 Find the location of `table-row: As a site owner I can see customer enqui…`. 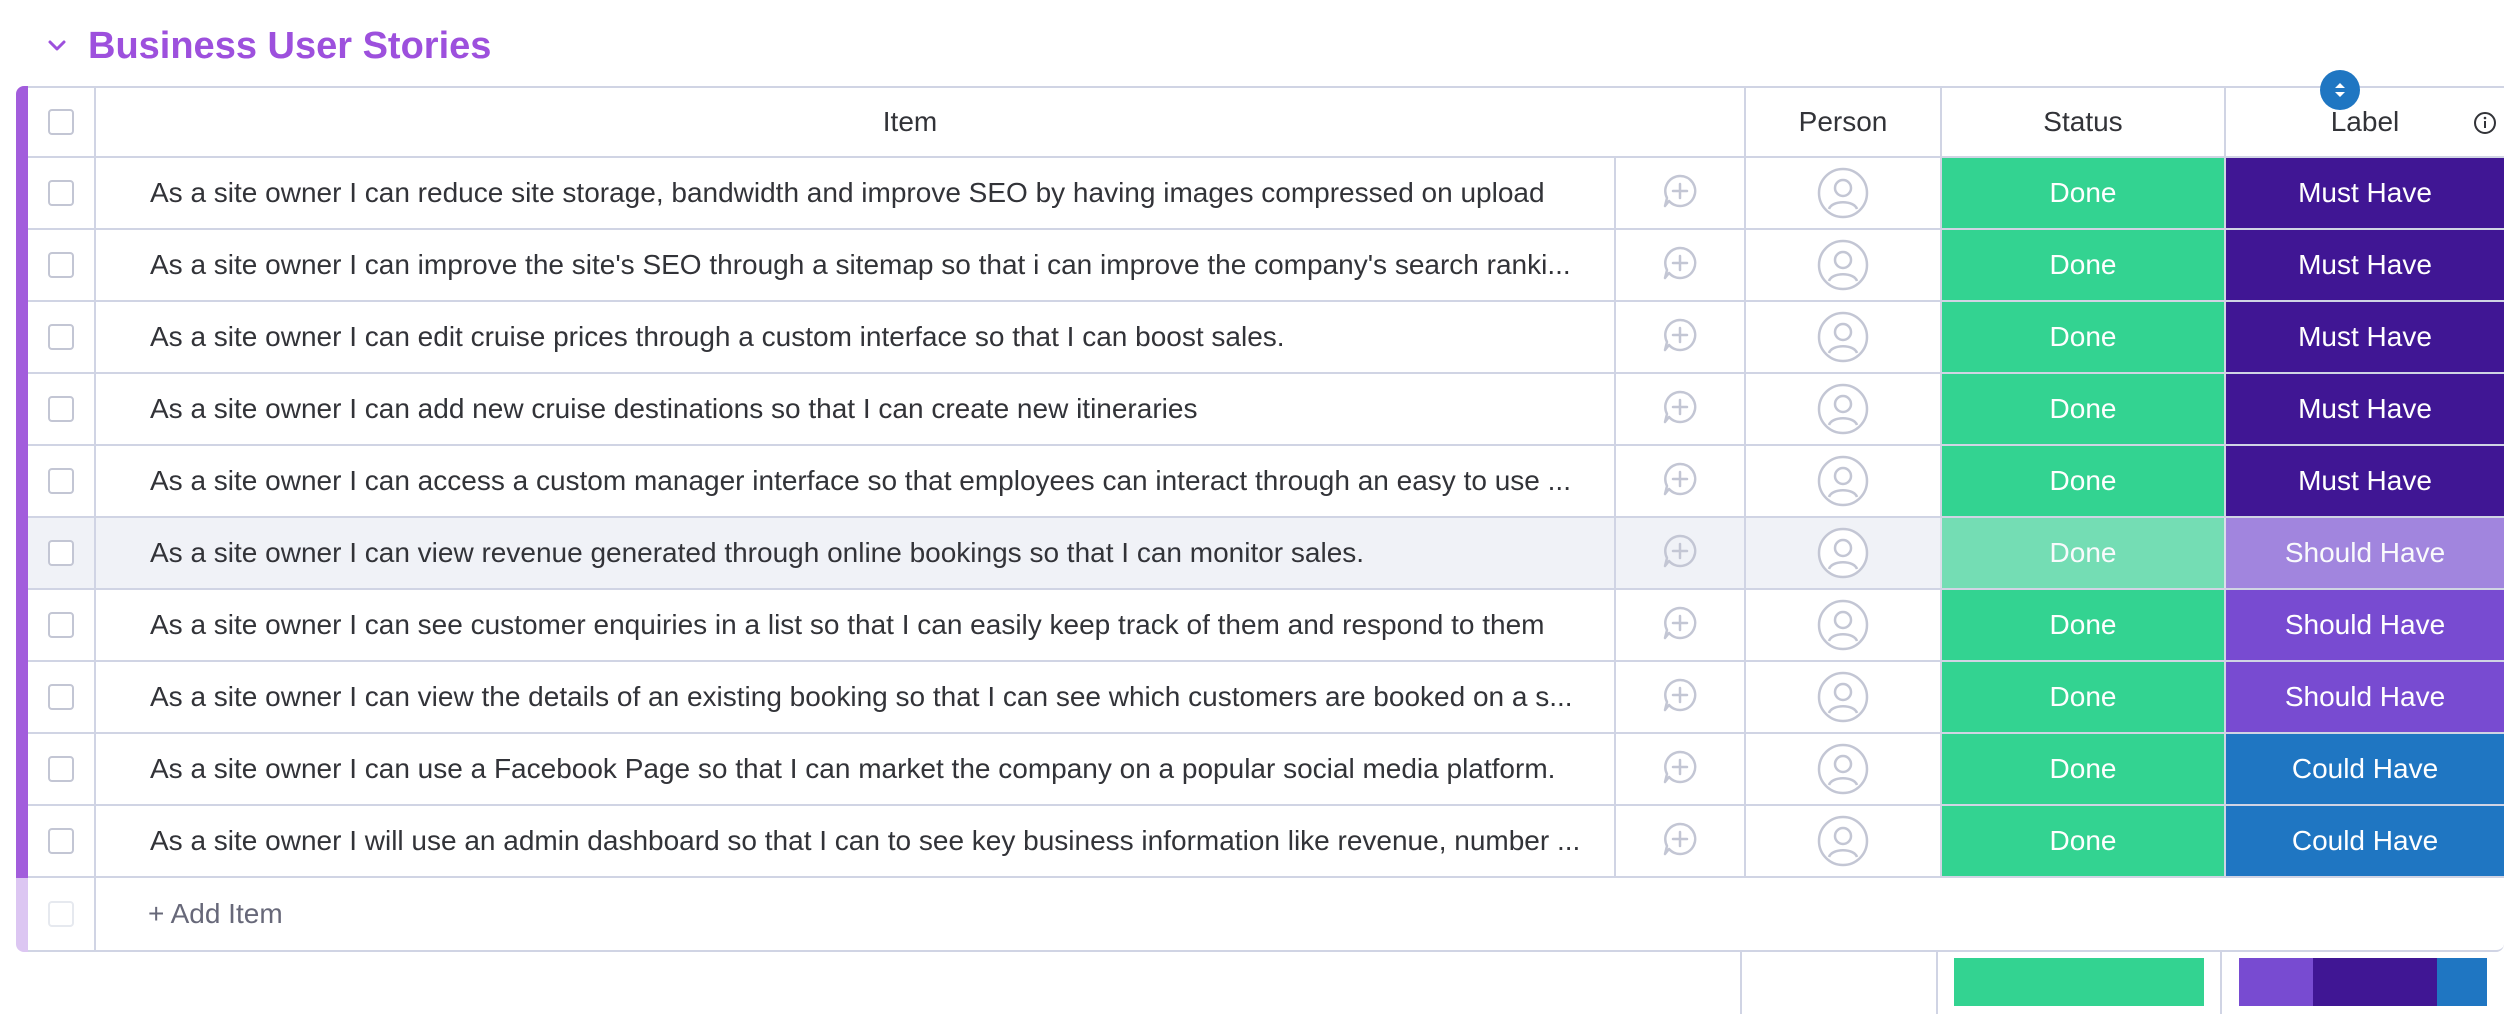

table-row: As a site owner I can see customer enqui… is located at coordinates (1266, 626).